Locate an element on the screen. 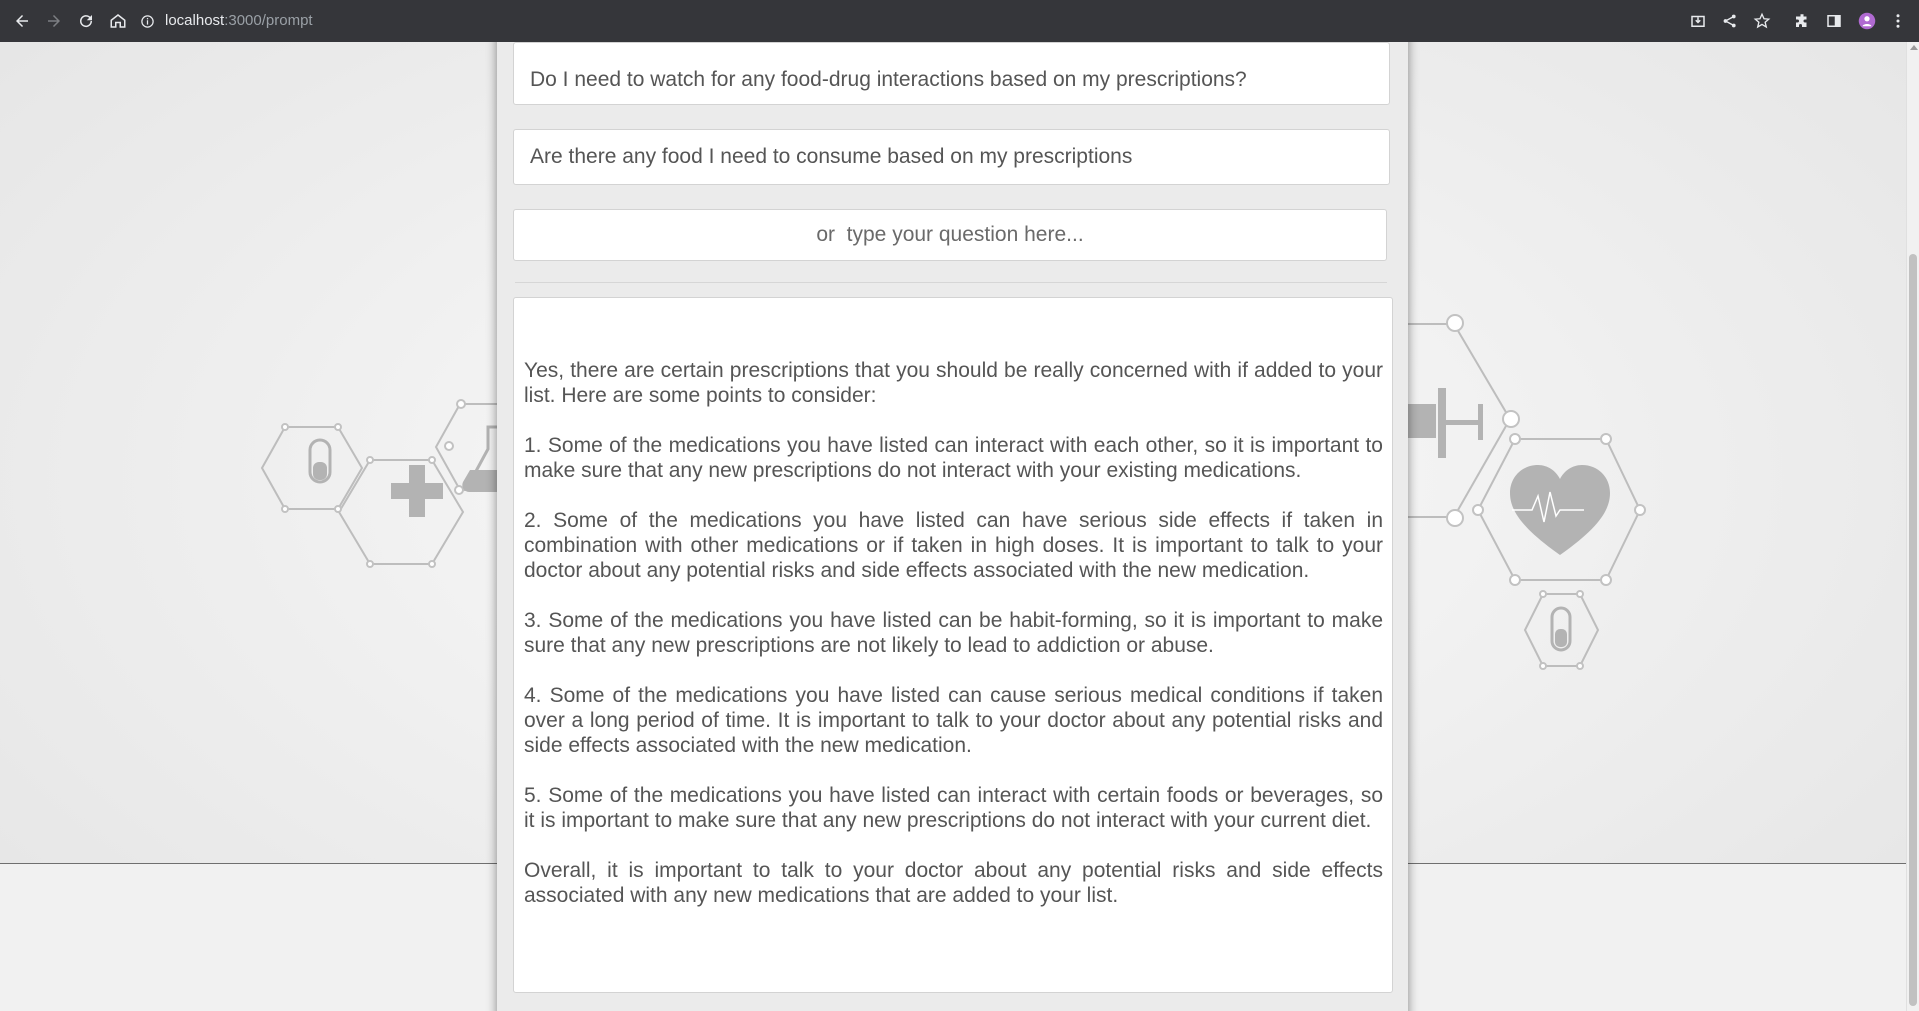 Image resolution: width=1919 pixels, height=1011 pixels. extensions-icon is located at coordinates (1802, 21).